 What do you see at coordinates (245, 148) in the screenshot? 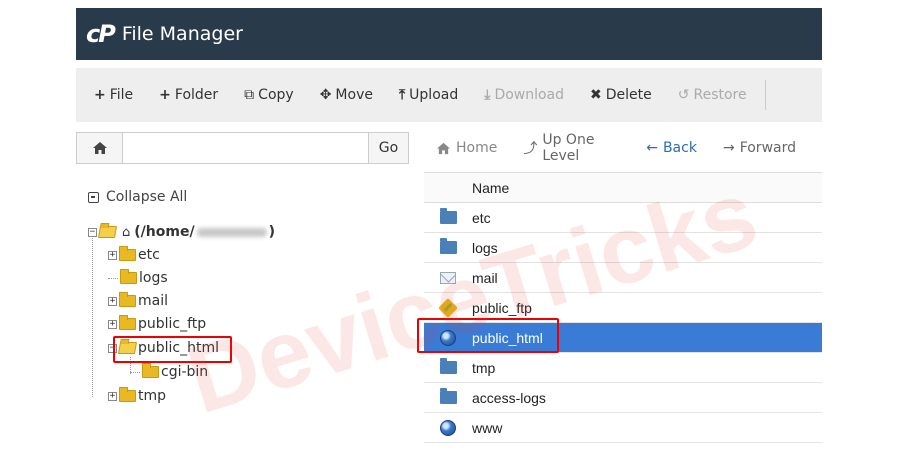
I see `path-input` at bounding box center [245, 148].